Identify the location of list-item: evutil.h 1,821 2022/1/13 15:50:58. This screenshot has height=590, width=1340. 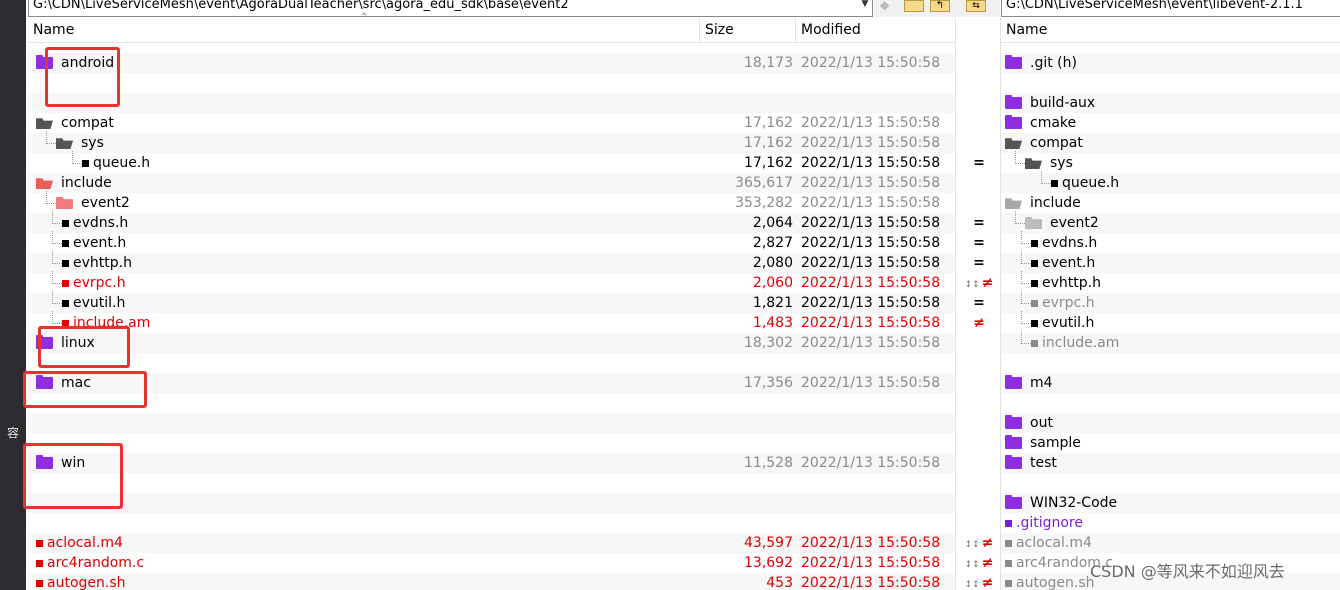
(491, 302).